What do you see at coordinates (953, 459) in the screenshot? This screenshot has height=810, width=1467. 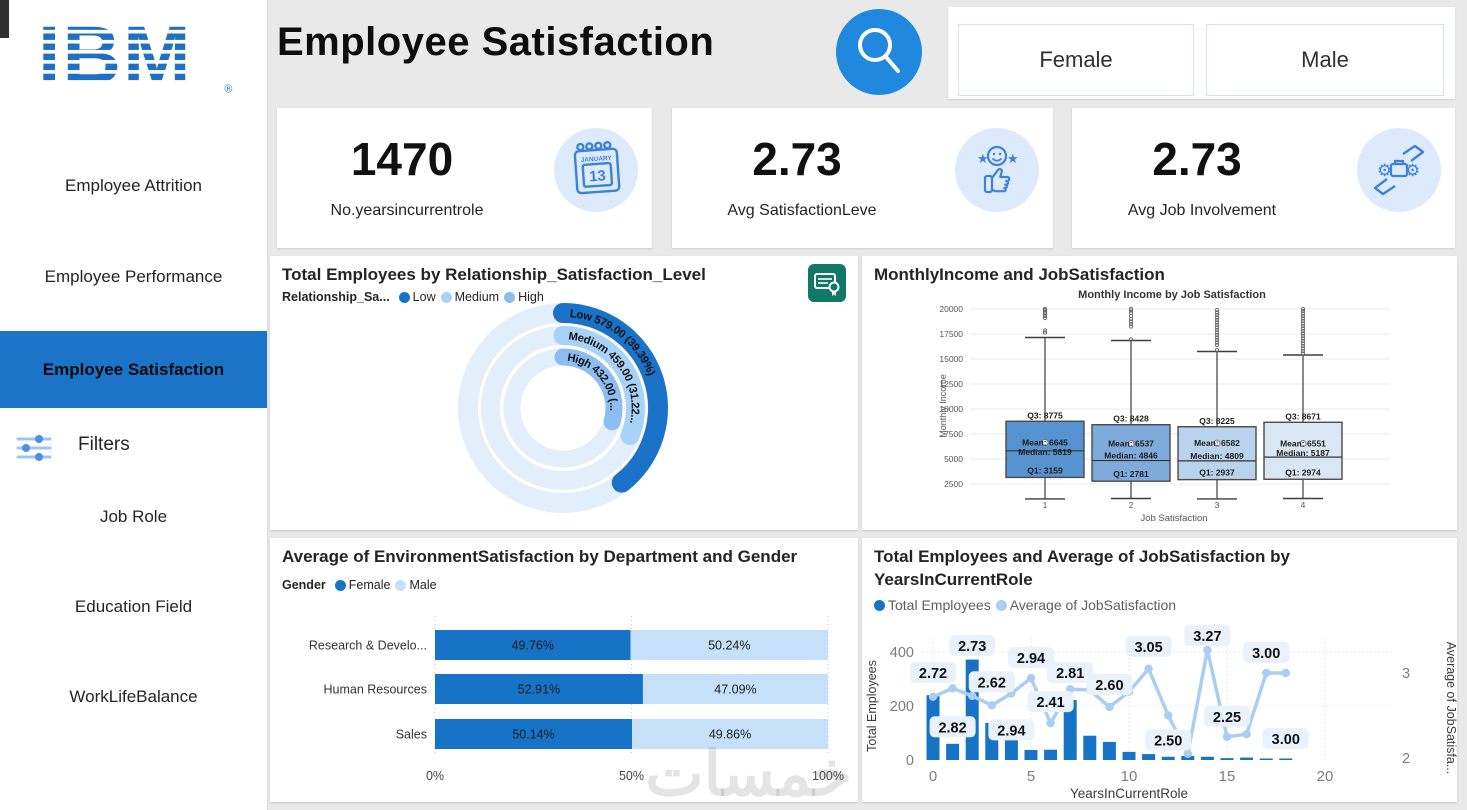 I see `svg-text: 5000` at bounding box center [953, 459].